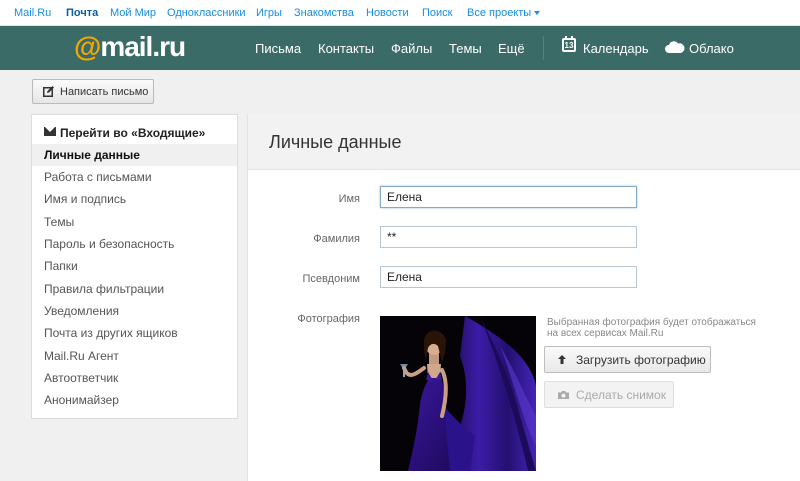  What do you see at coordinates (50, 131) in the screenshot?
I see `envelope-icon` at bounding box center [50, 131].